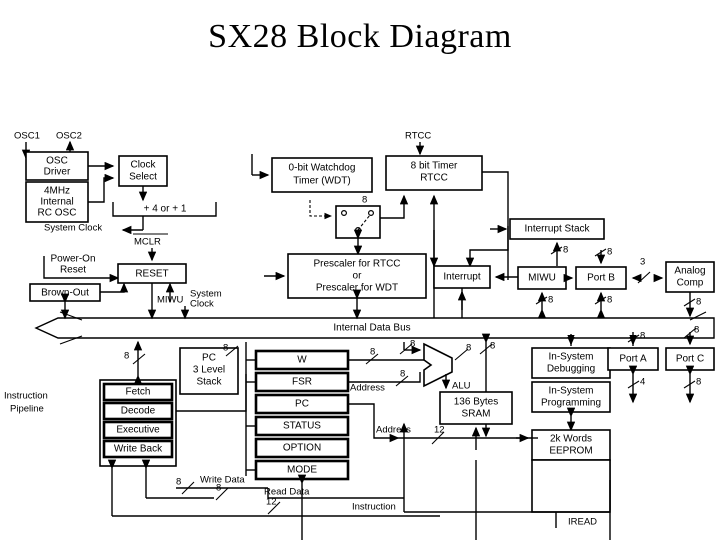 Image resolution: width=720 pixels, height=540 pixels. I want to click on port-b-label: Port B, so click(601, 278).